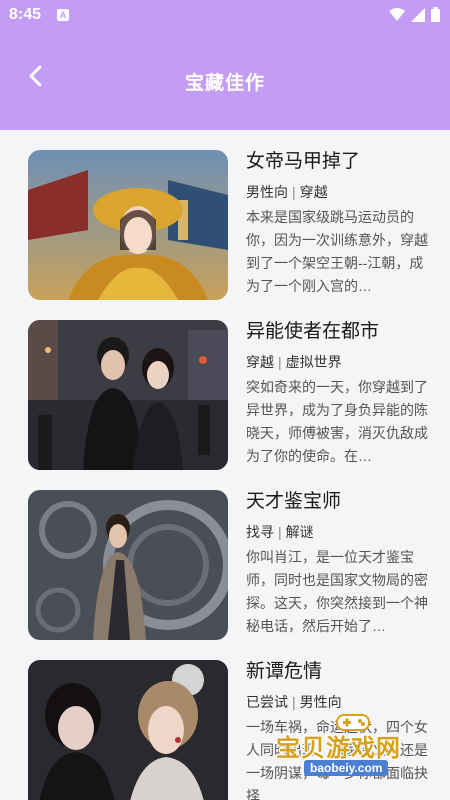 This screenshot has width=450, height=800. I want to click on watermark: 宝贝游戏网 baobeiy.com, so click(351, 747).